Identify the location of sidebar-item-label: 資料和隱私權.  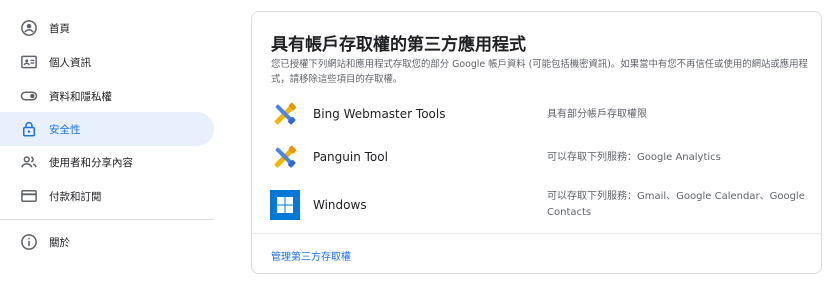
(80, 96).